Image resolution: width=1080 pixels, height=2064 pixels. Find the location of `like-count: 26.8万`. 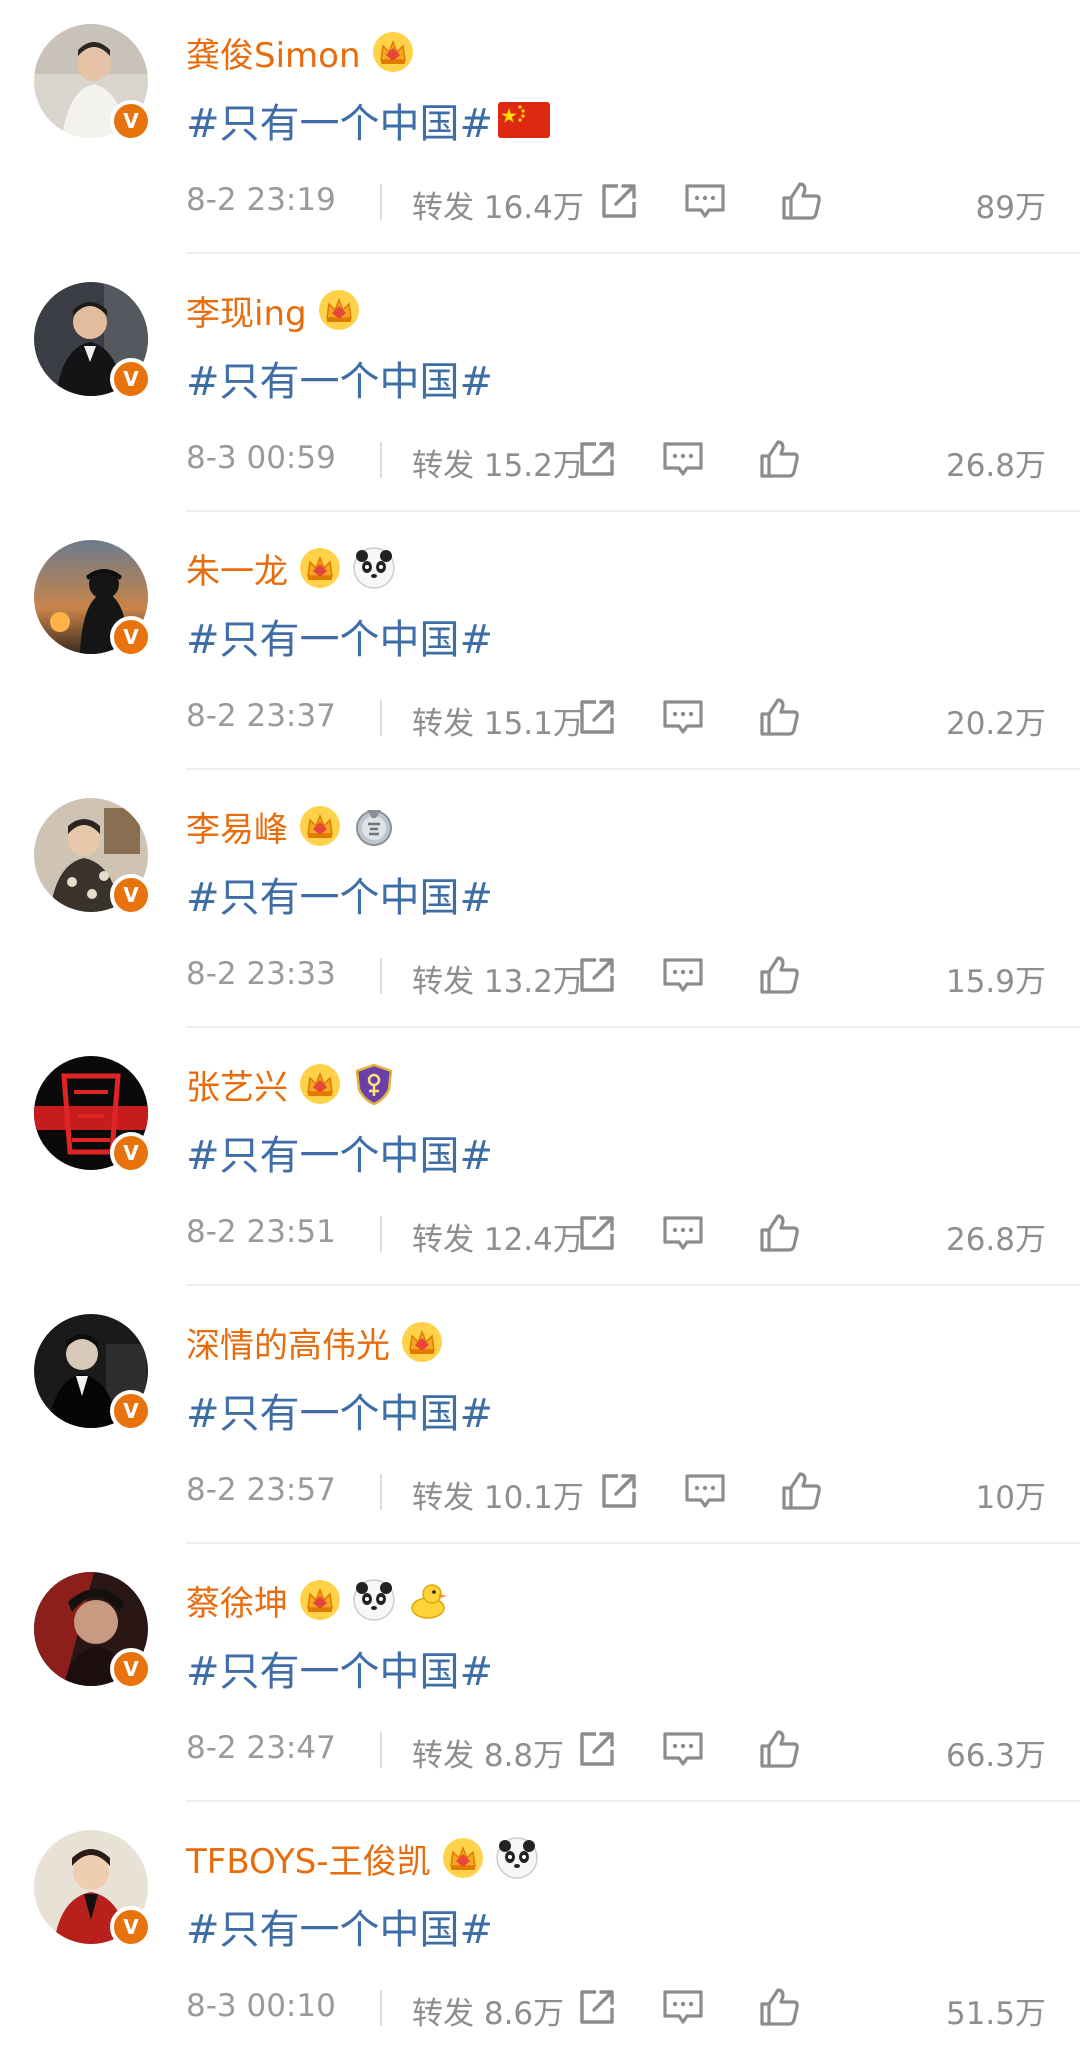

like-count: 26.8万 is located at coordinates (995, 1240).